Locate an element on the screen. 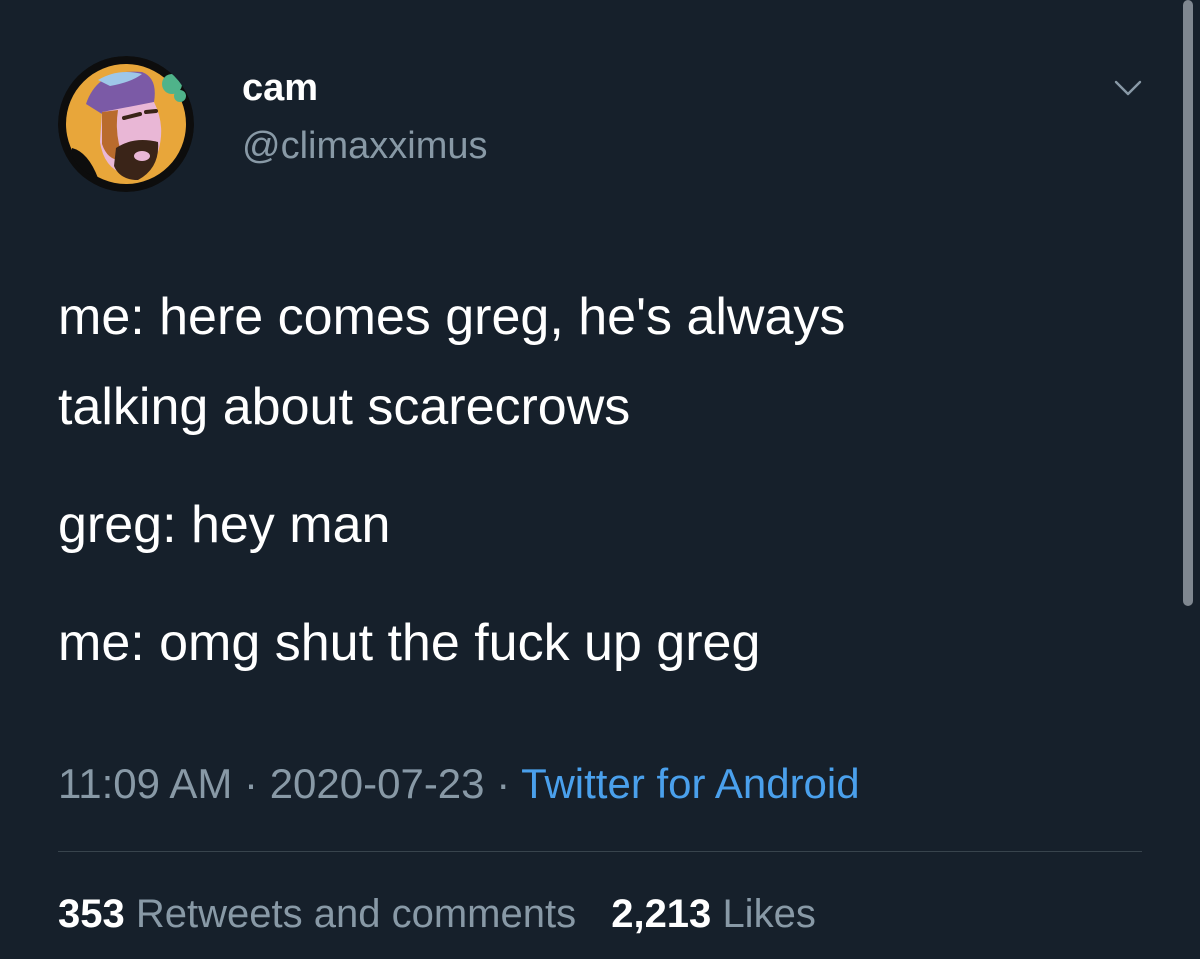 The image size is (1200, 959). author-handle: @climaxximus is located at coordinates (364, 146).